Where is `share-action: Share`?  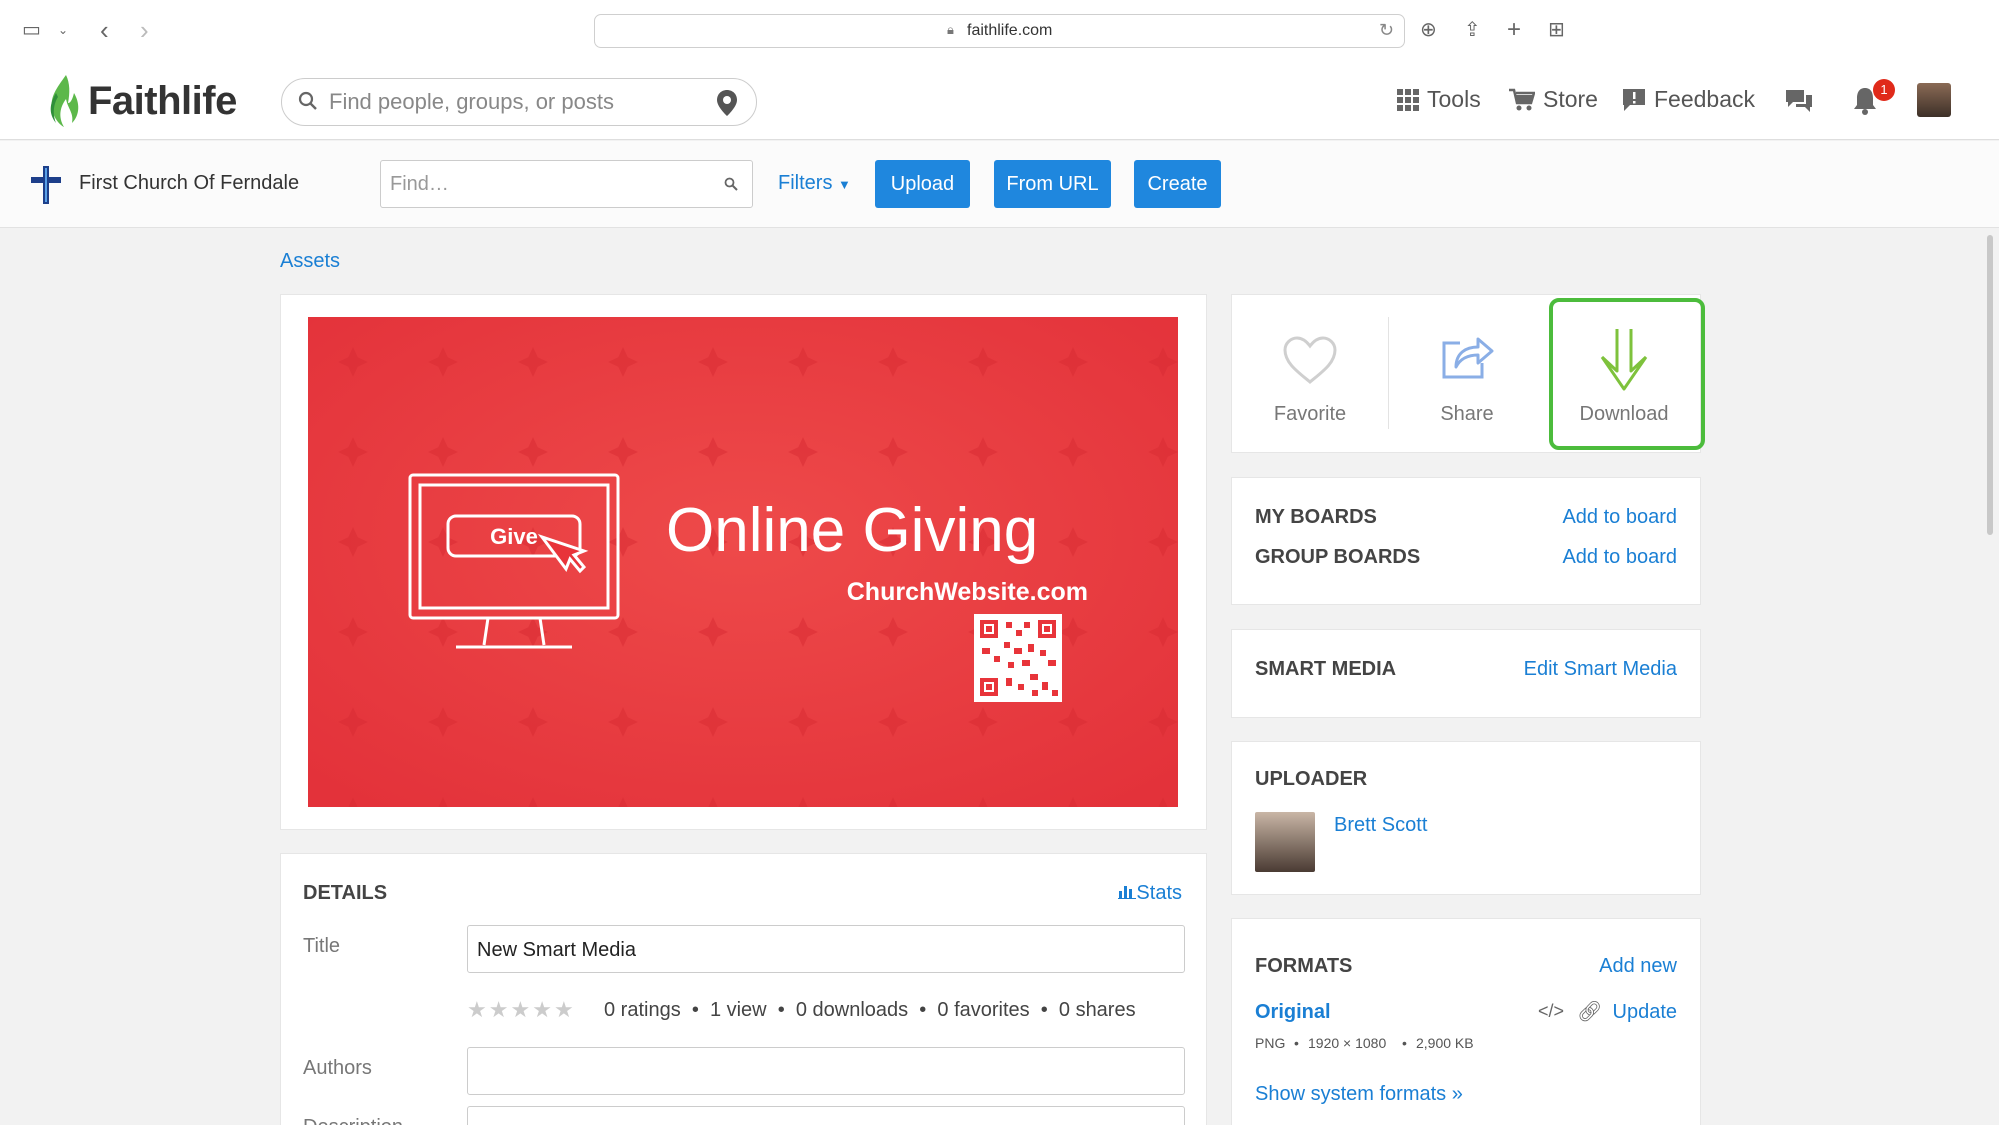
share-action: Share is located at coordinates (1467, 374).